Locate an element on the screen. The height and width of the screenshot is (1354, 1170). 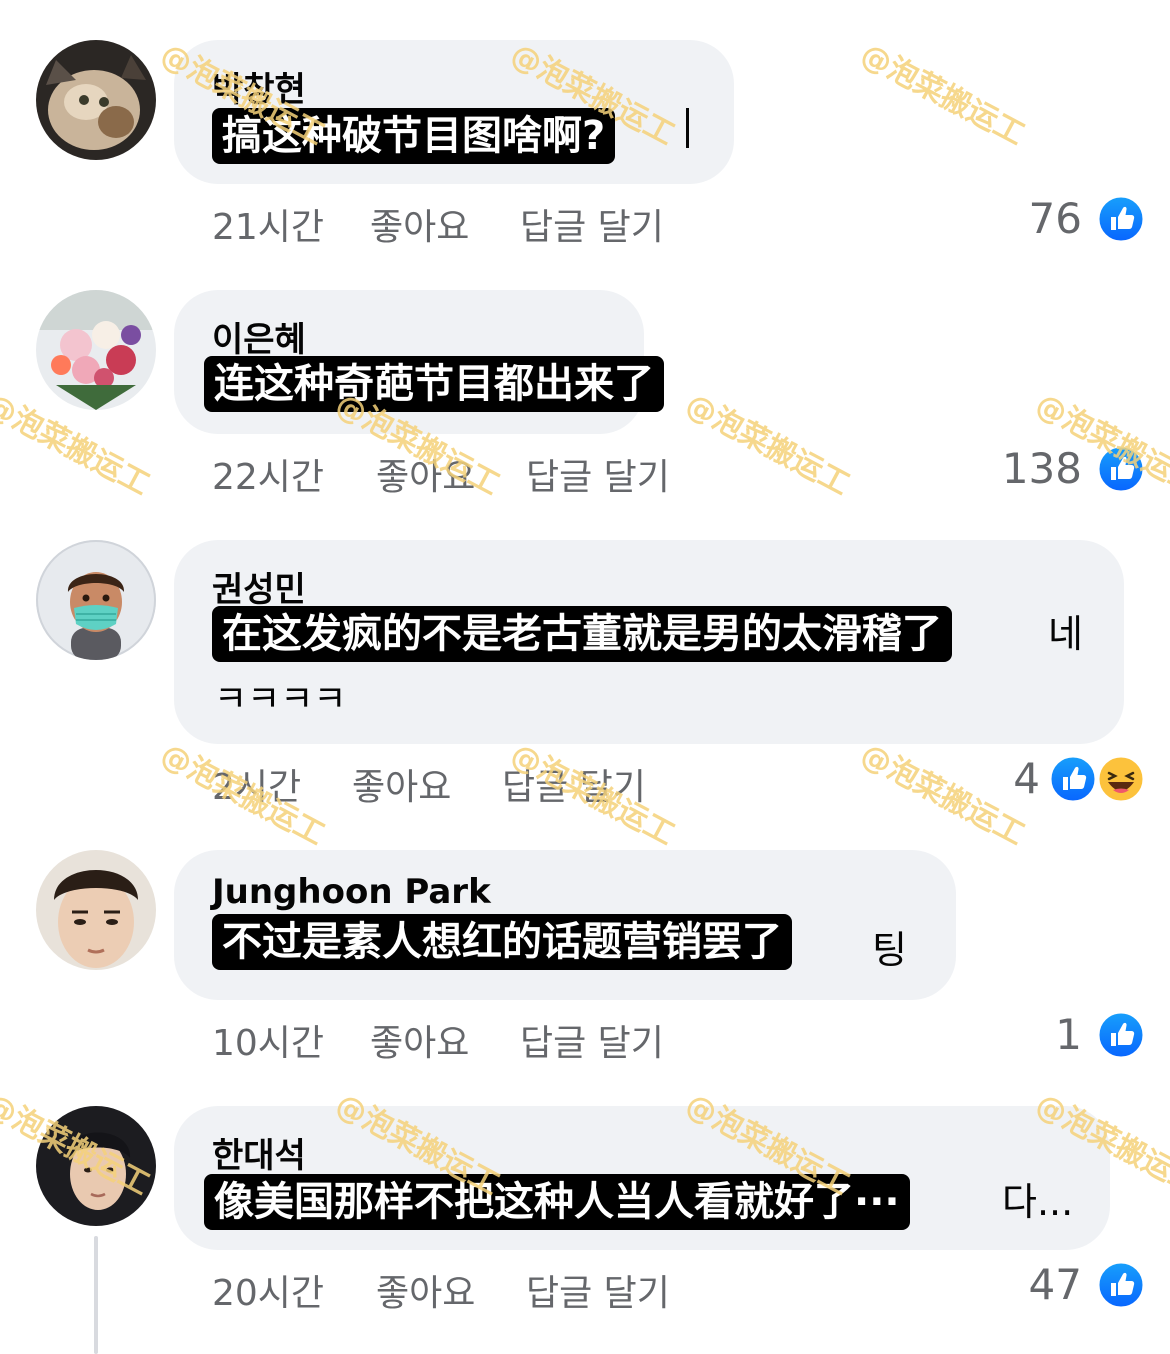
comment-author: 박창현 is located at coordinates (259, 86).